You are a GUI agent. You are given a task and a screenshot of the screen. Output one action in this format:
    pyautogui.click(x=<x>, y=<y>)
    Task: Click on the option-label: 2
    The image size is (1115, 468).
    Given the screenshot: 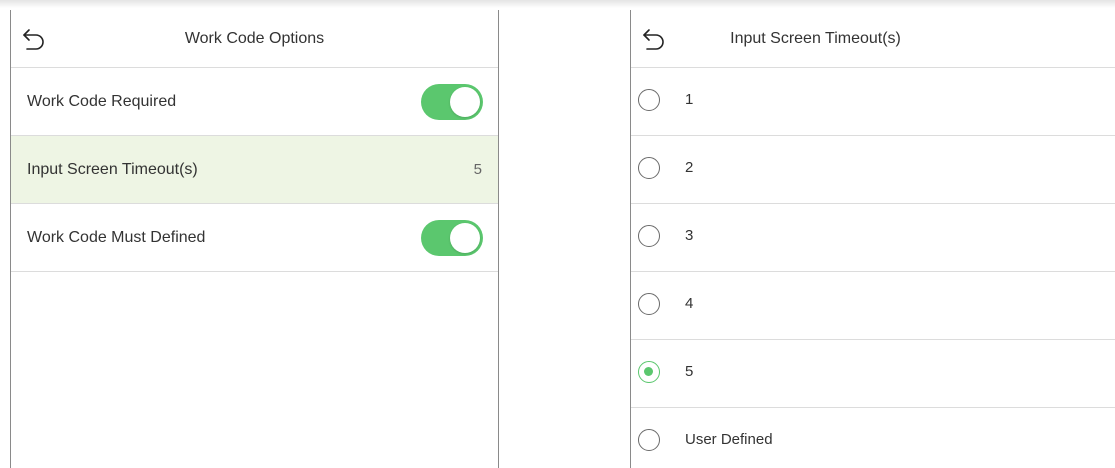 What is the action you would take?
    pyautogui.click(x=689, y=167)
    